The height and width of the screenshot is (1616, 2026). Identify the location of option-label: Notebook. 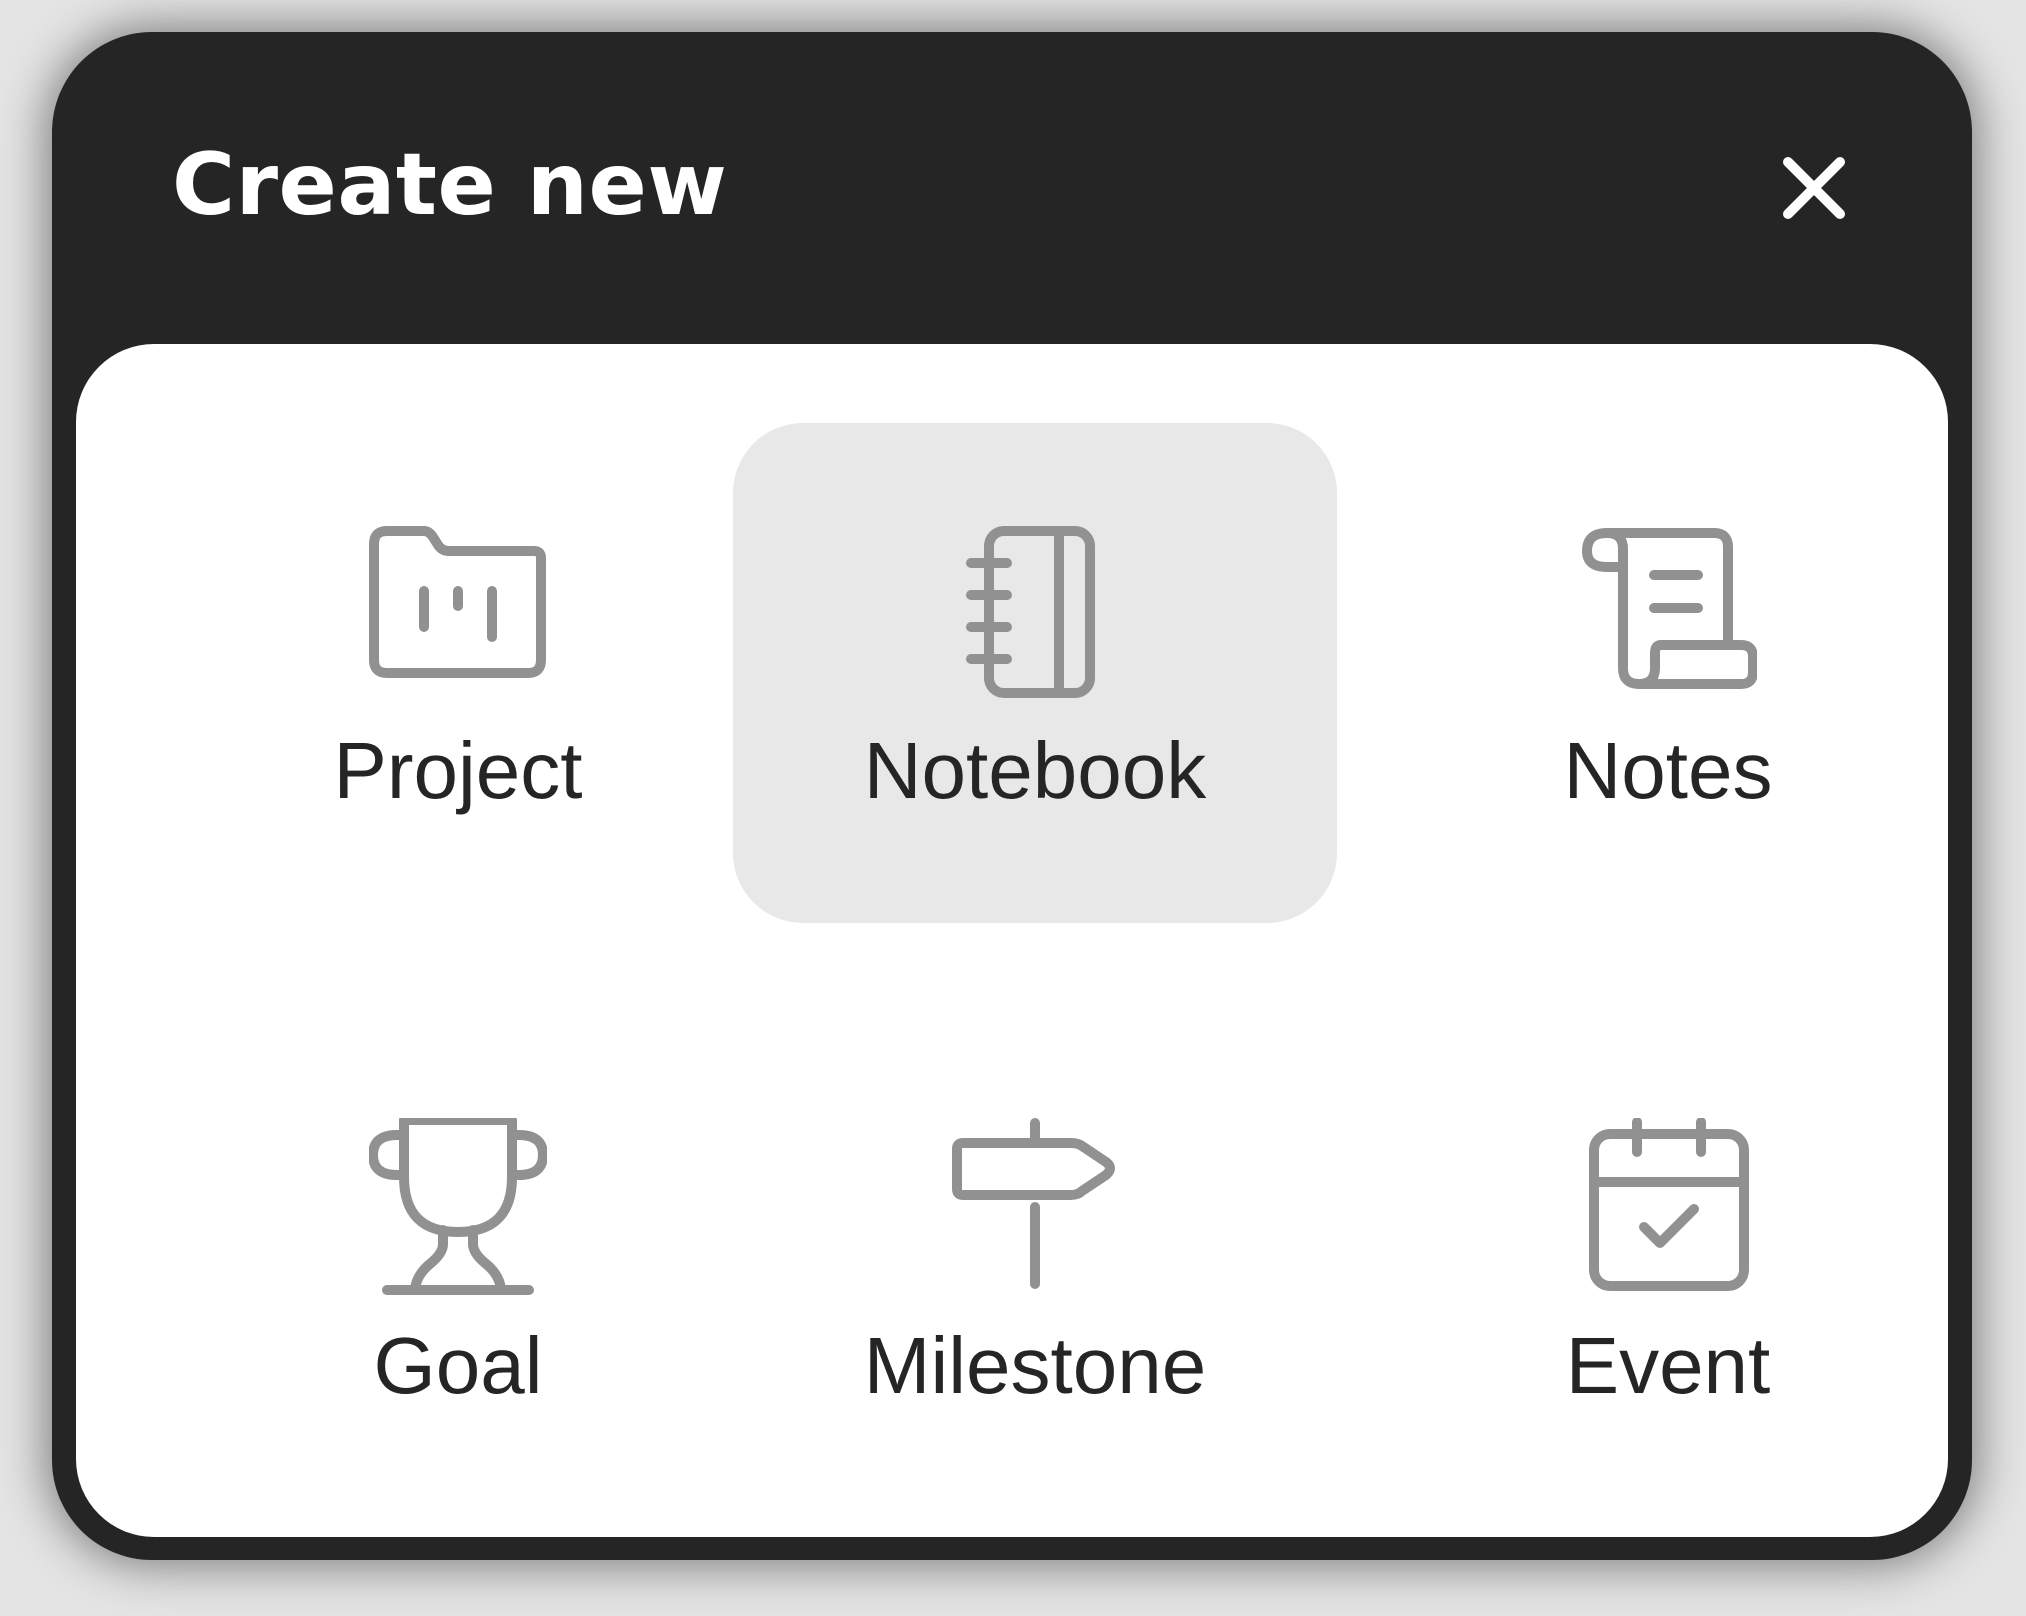
(1035, 770).